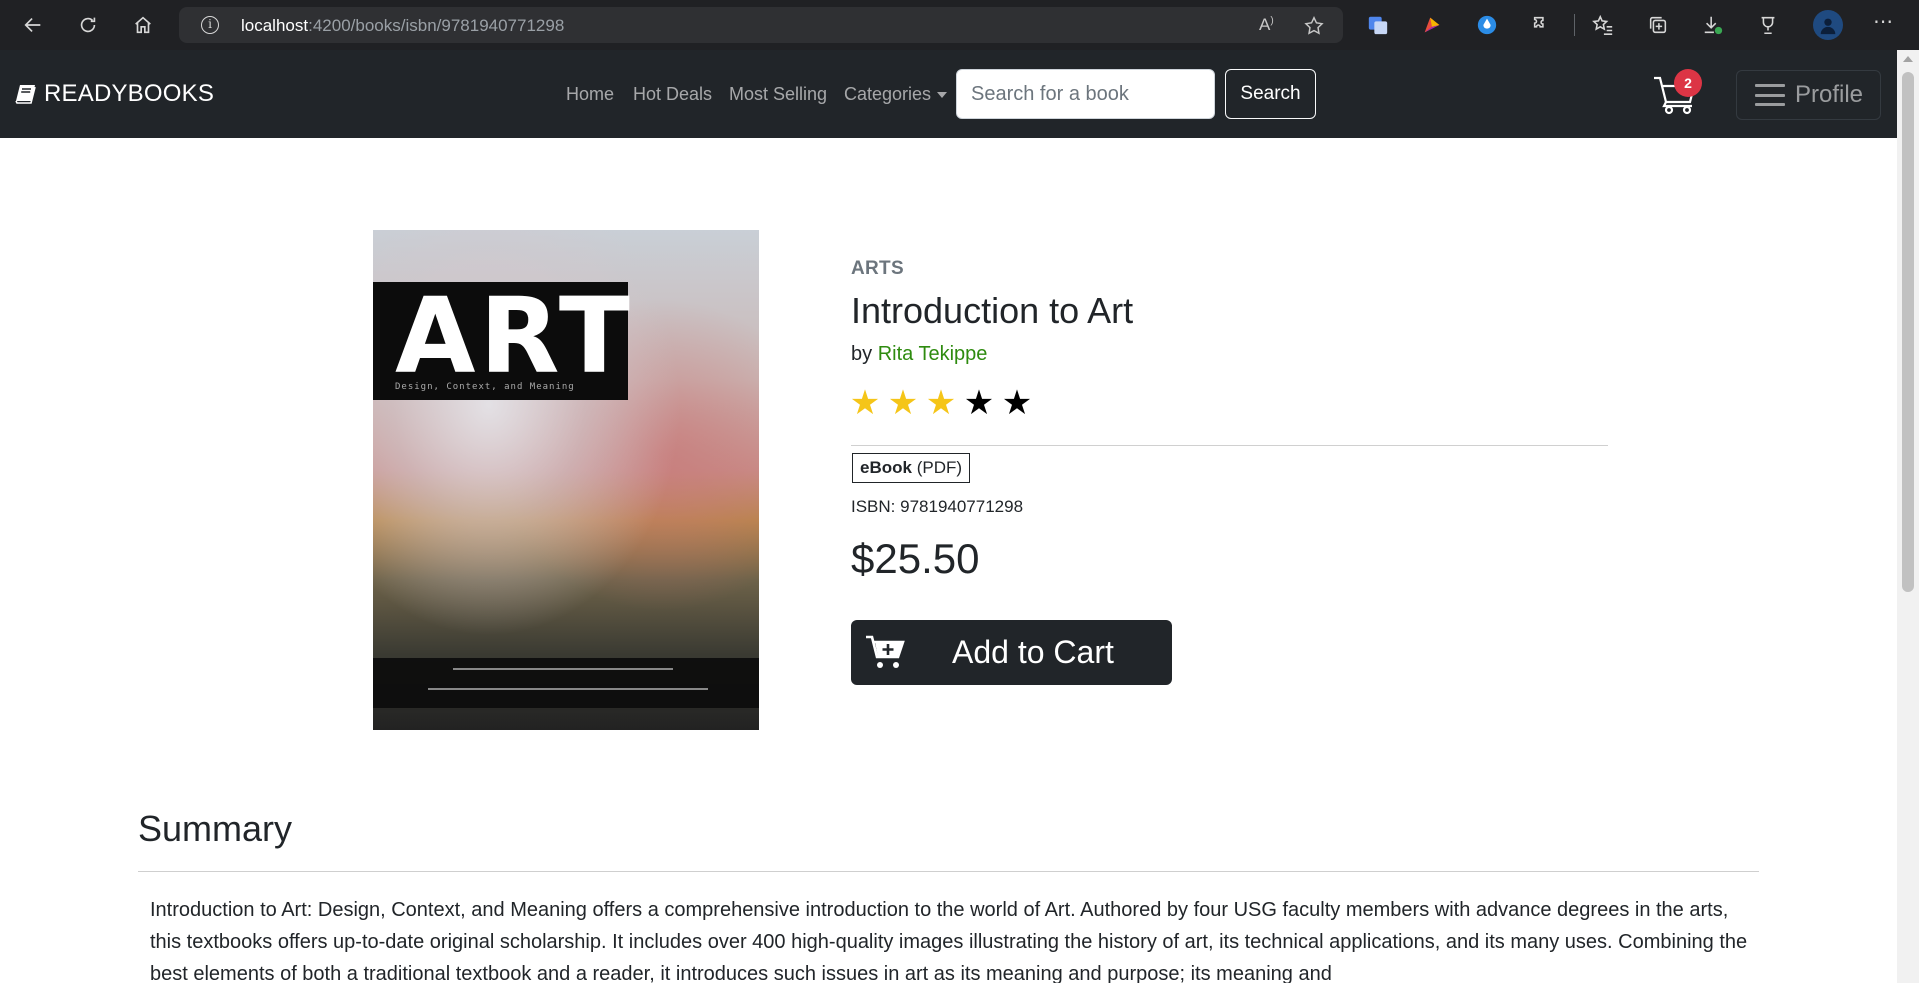 This screenshot has width=1919, height=983. What do you see at coordinates (939, 467) in the screenshot?
I see `format-detail: (PDF)` at bounding box center [939, 467].